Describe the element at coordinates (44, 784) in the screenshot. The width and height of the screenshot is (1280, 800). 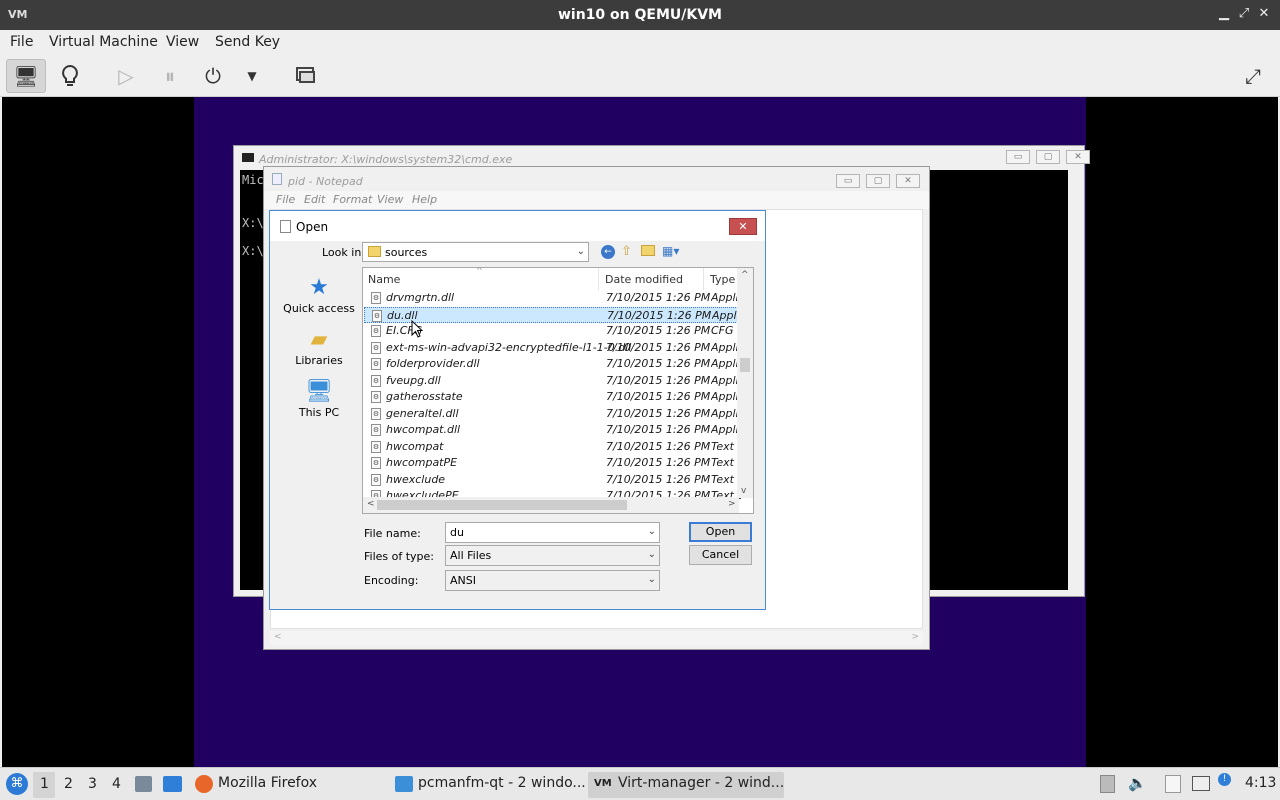
I see `workspace-1: 1` at that location.